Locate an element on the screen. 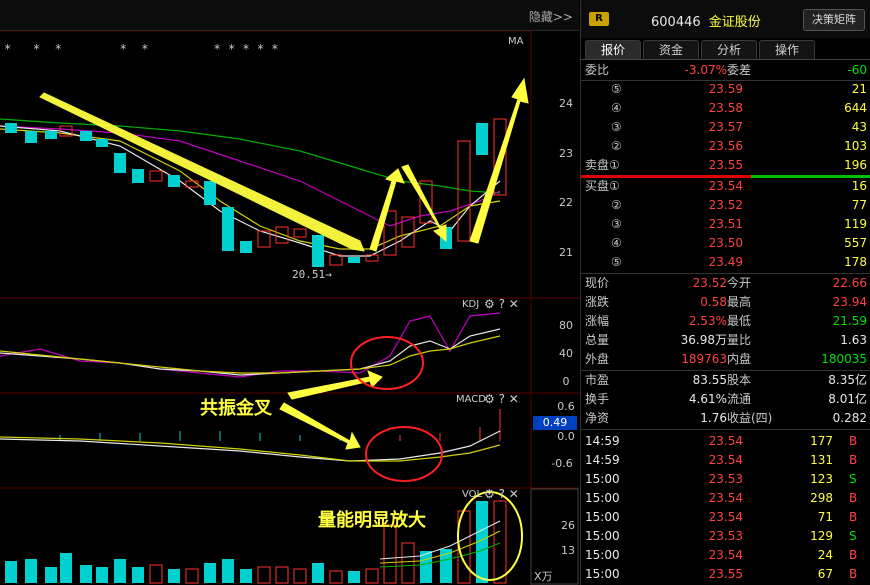 This screenshot has width=870, height=585. tick-row: 15:00 23.54 71 B is located at coordinates (721, 517).